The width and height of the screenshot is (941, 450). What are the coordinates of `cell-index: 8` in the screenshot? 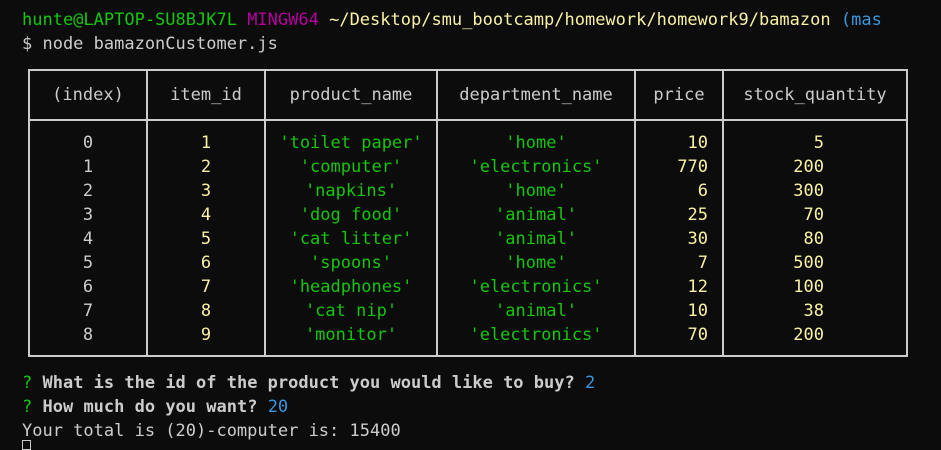 It's located at (88, 335).